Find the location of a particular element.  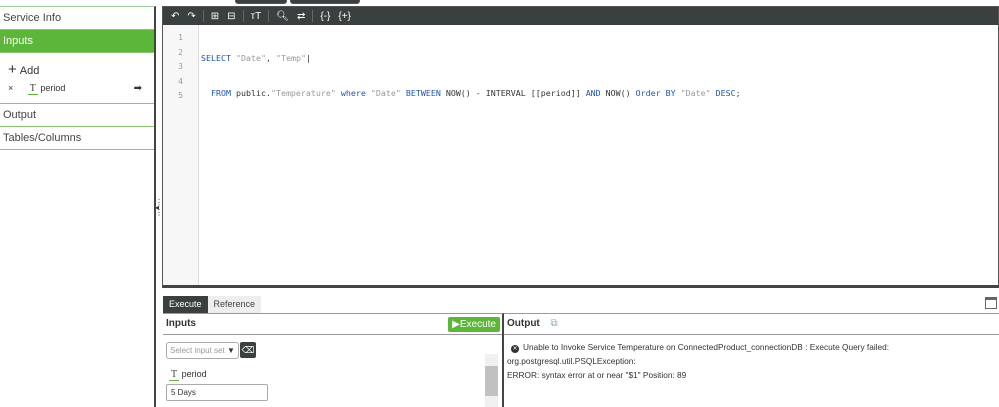

param-label-text: period is located at coordinates (194, 374).